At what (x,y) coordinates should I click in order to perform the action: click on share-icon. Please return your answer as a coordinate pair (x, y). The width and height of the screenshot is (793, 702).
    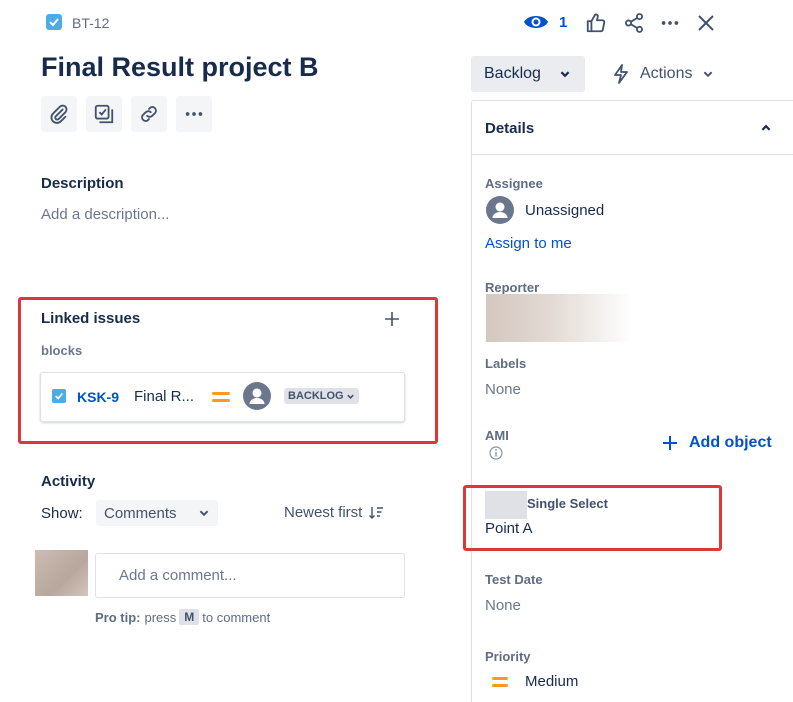
    Looking at the image, I should click on (634, 23).